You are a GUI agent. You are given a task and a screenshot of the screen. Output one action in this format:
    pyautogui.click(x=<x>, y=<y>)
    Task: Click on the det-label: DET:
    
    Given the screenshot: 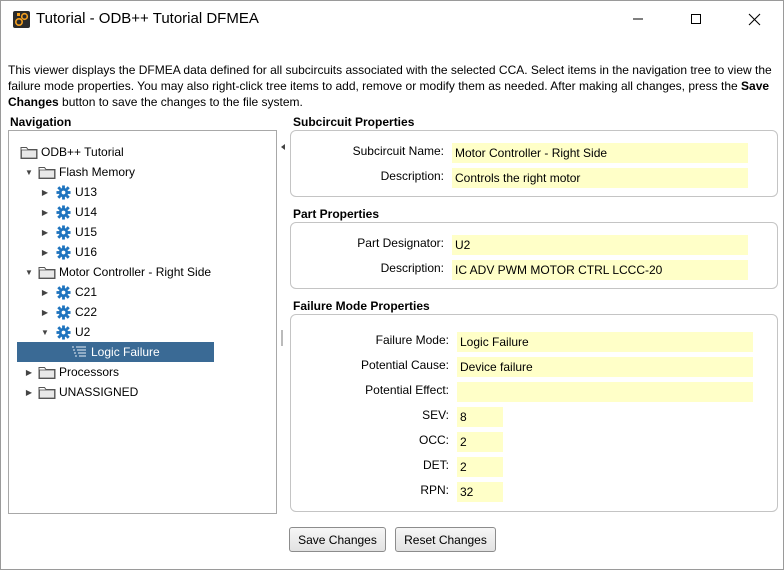 What is the action you would take?
    pyautogui.click(x=435, y=465)
    